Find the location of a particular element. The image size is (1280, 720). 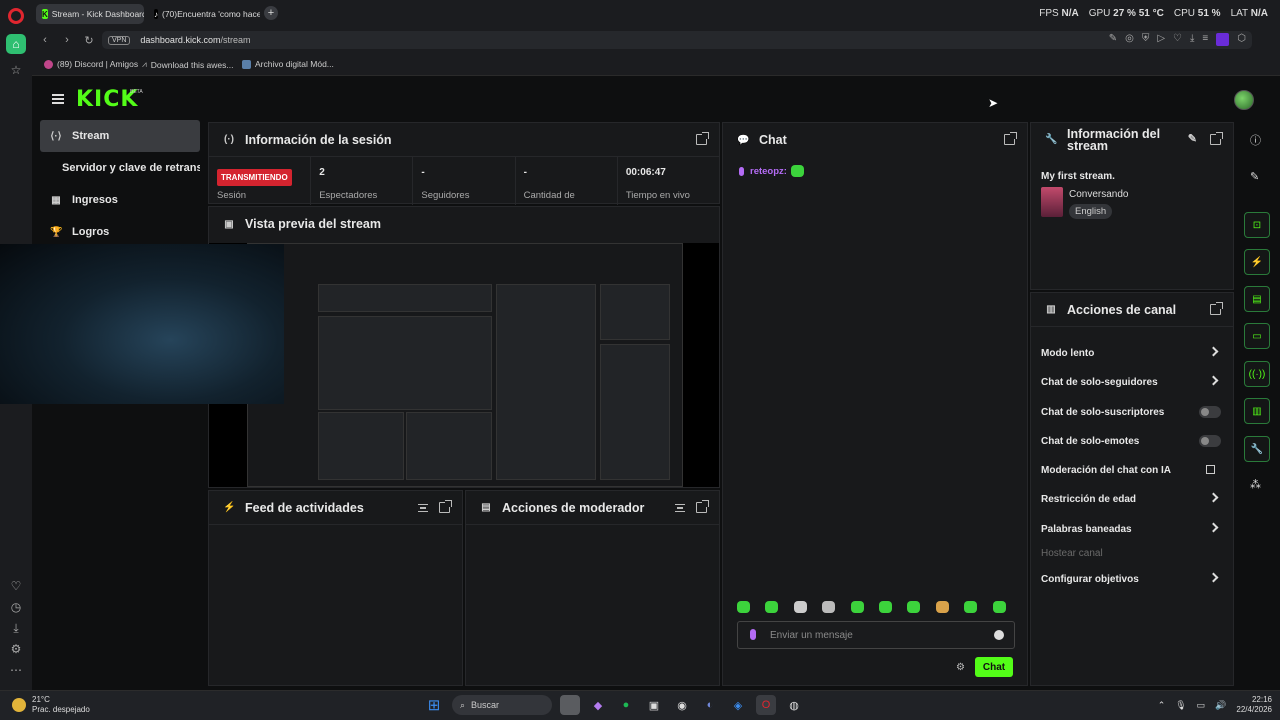

language-tag: English is located at coordinates (1091, 211).